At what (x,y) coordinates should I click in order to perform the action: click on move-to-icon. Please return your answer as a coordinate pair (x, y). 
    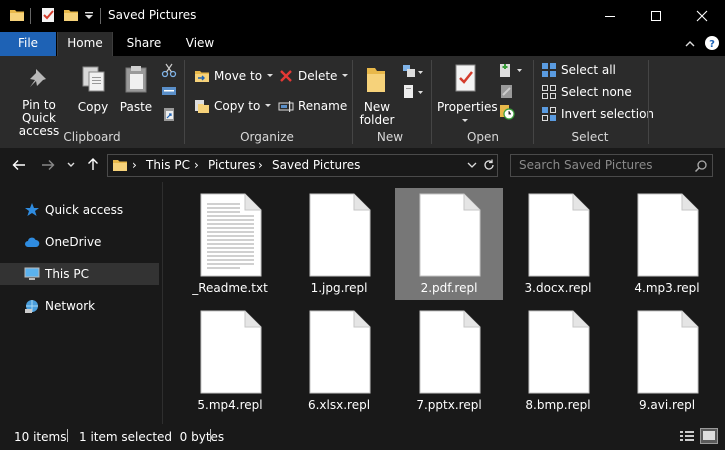
    Looking at the image, I should click on (202, 76).